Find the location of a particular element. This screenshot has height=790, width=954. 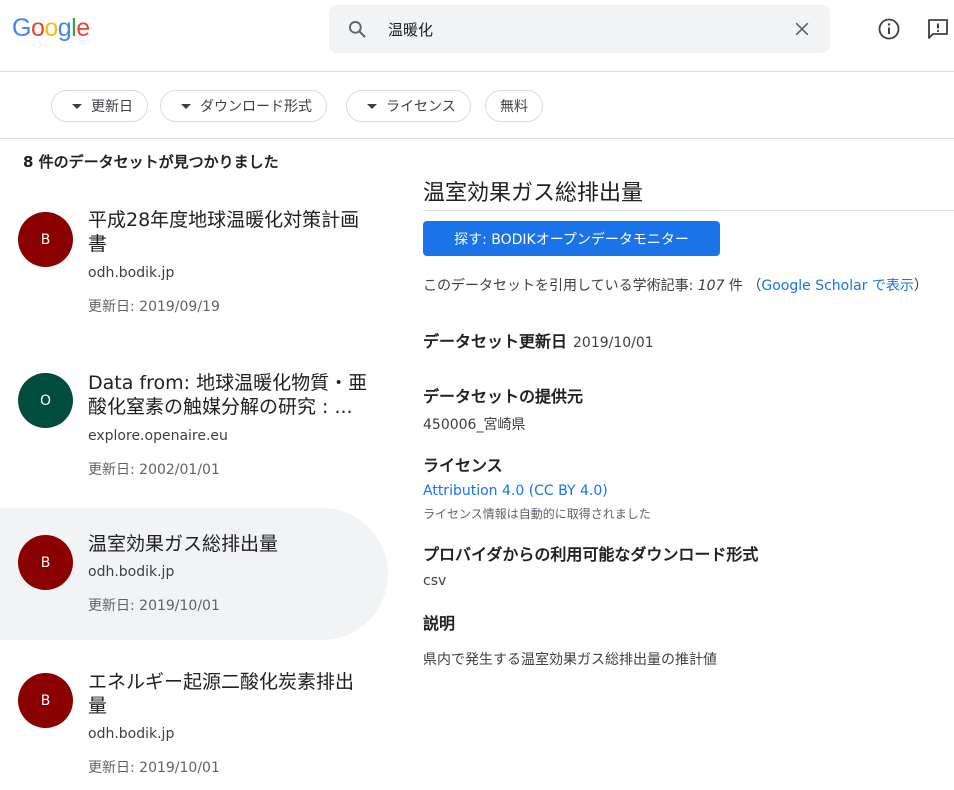

citation-suffix: ） is located at coordinates (920, 286).